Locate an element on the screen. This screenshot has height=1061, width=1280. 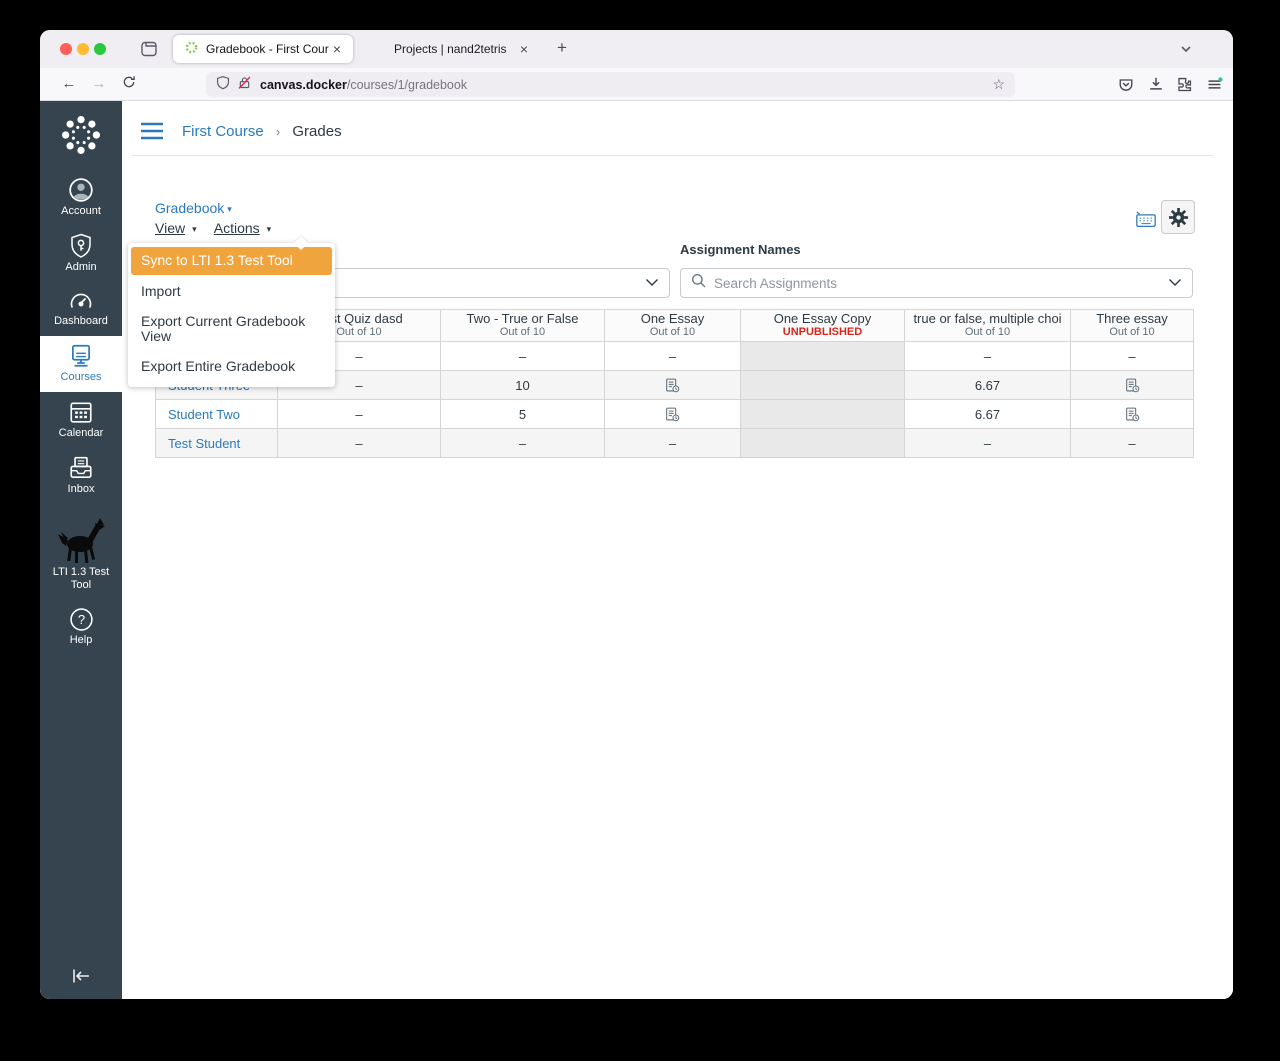
assignment-column-header: One Essay Out of 10 is located at coordinates (672, 325).